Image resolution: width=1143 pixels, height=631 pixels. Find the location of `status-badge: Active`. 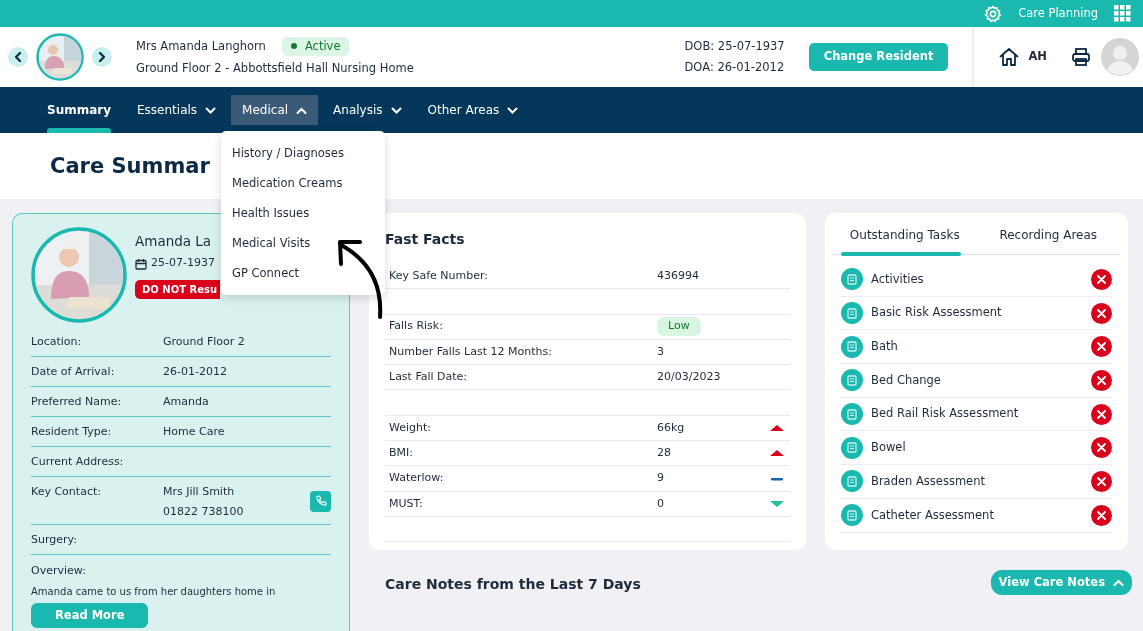

status-badge: Active is located at coordinates (315, 46).